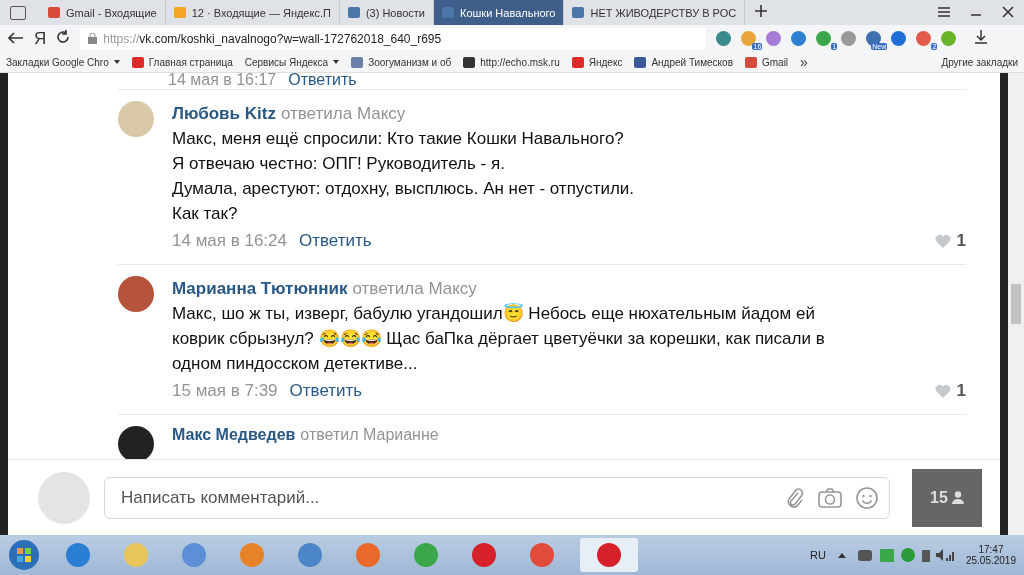 This screenshot has width=1024, height=575. I want to click on tab-title: Кошки Навального, so click(508, 12).